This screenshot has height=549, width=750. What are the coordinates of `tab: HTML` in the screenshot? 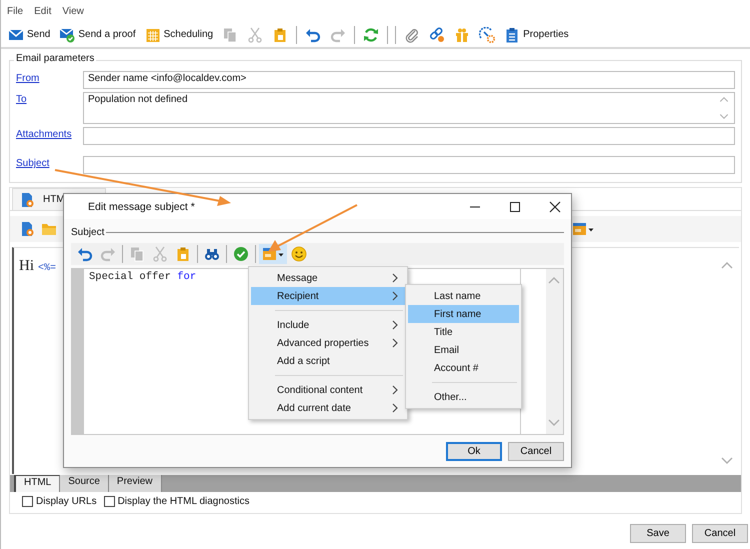 It's located at (37, 483).